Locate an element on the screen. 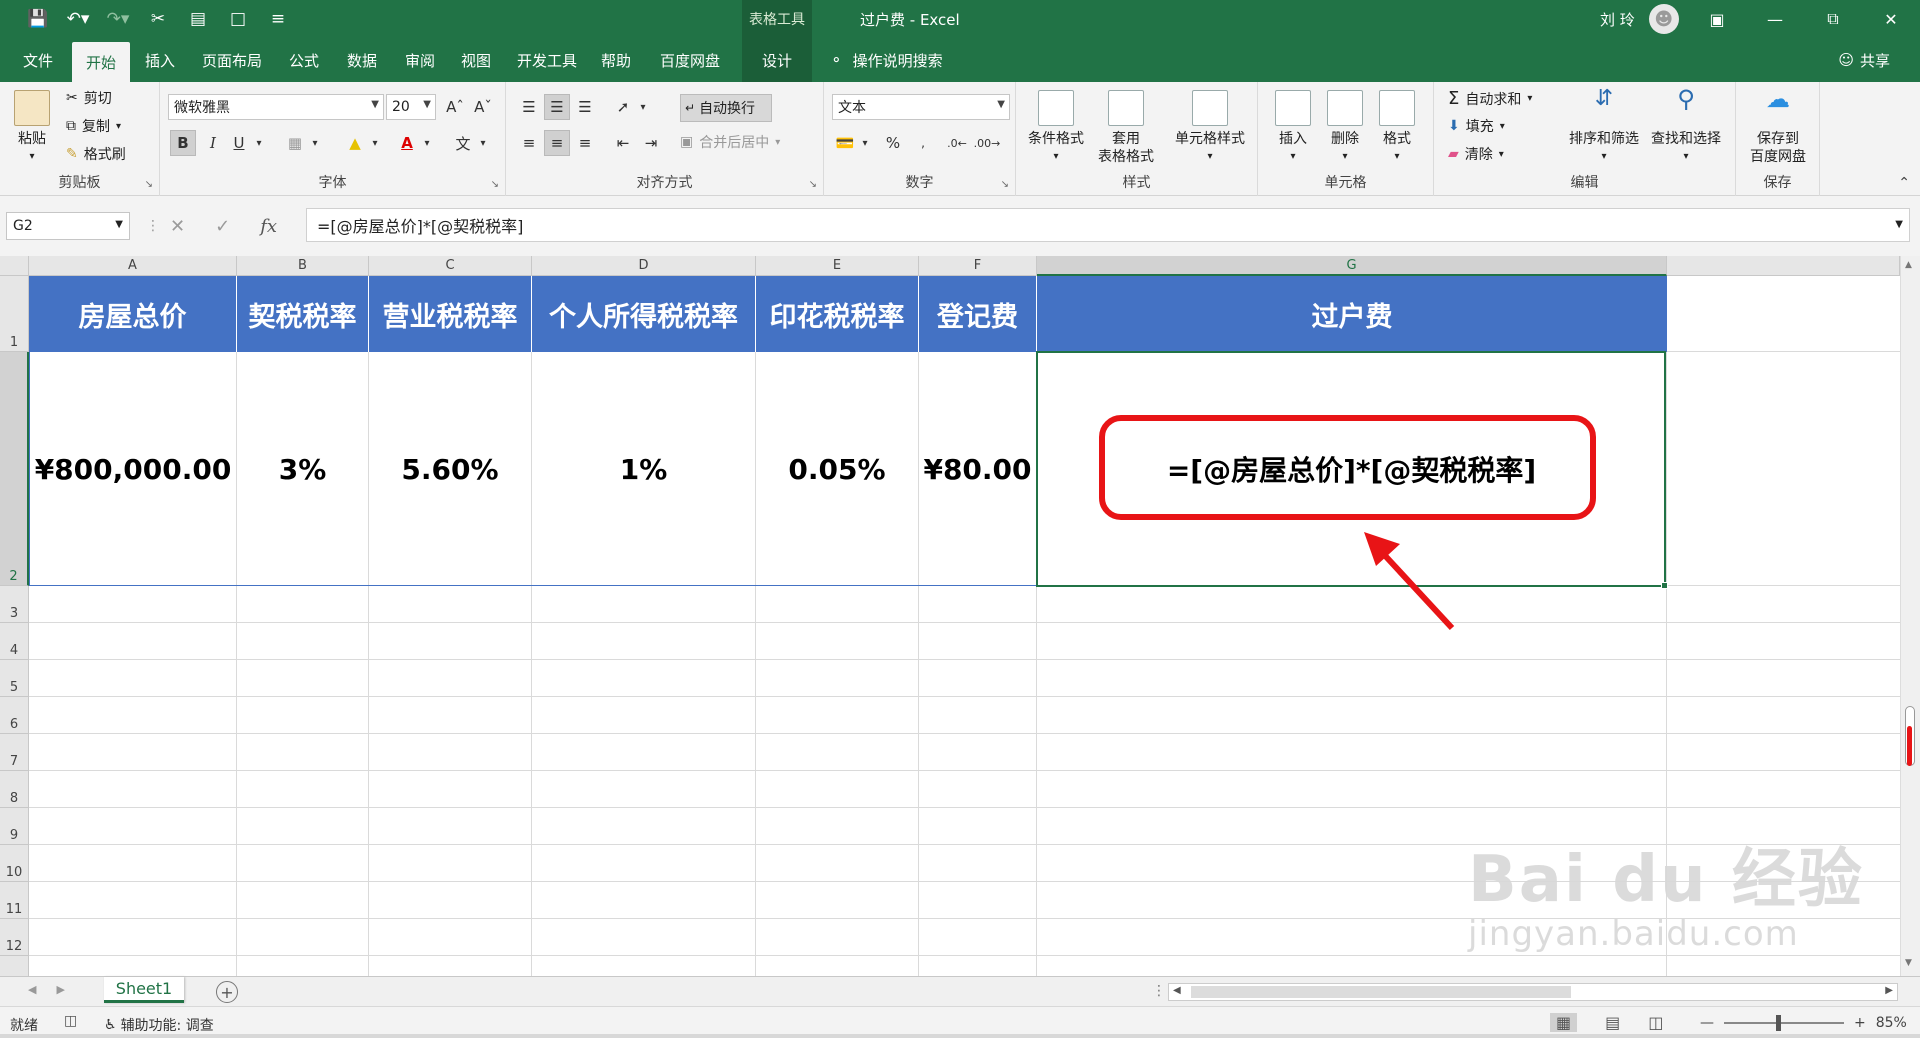 The width and height of the screenshot is (1920, 1038). tab-baidu-netdisk: 百度网盘 is located at coordinates (690, 60).